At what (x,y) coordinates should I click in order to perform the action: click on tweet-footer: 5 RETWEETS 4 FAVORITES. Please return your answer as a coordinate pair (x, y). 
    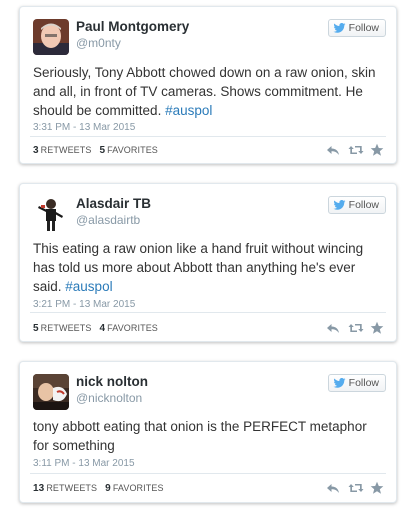
    Looking at the image, I should click on (208, 329).